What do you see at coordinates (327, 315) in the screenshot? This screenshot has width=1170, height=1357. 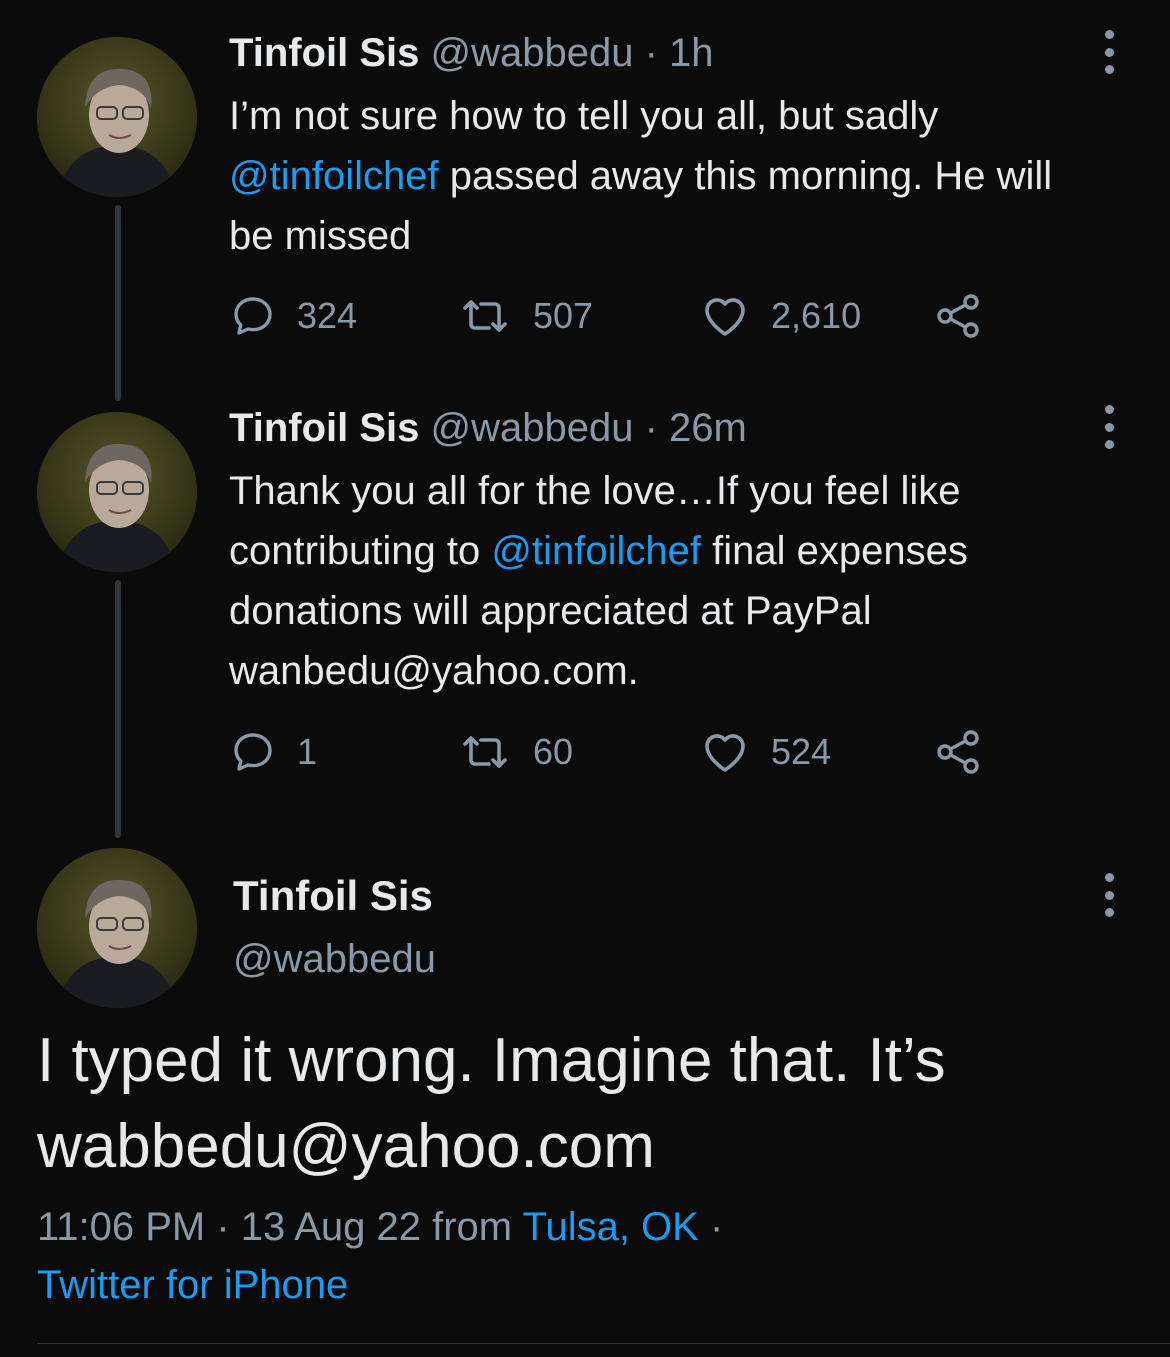 I see `reply-count: 324` at bounding box center [327, 315].